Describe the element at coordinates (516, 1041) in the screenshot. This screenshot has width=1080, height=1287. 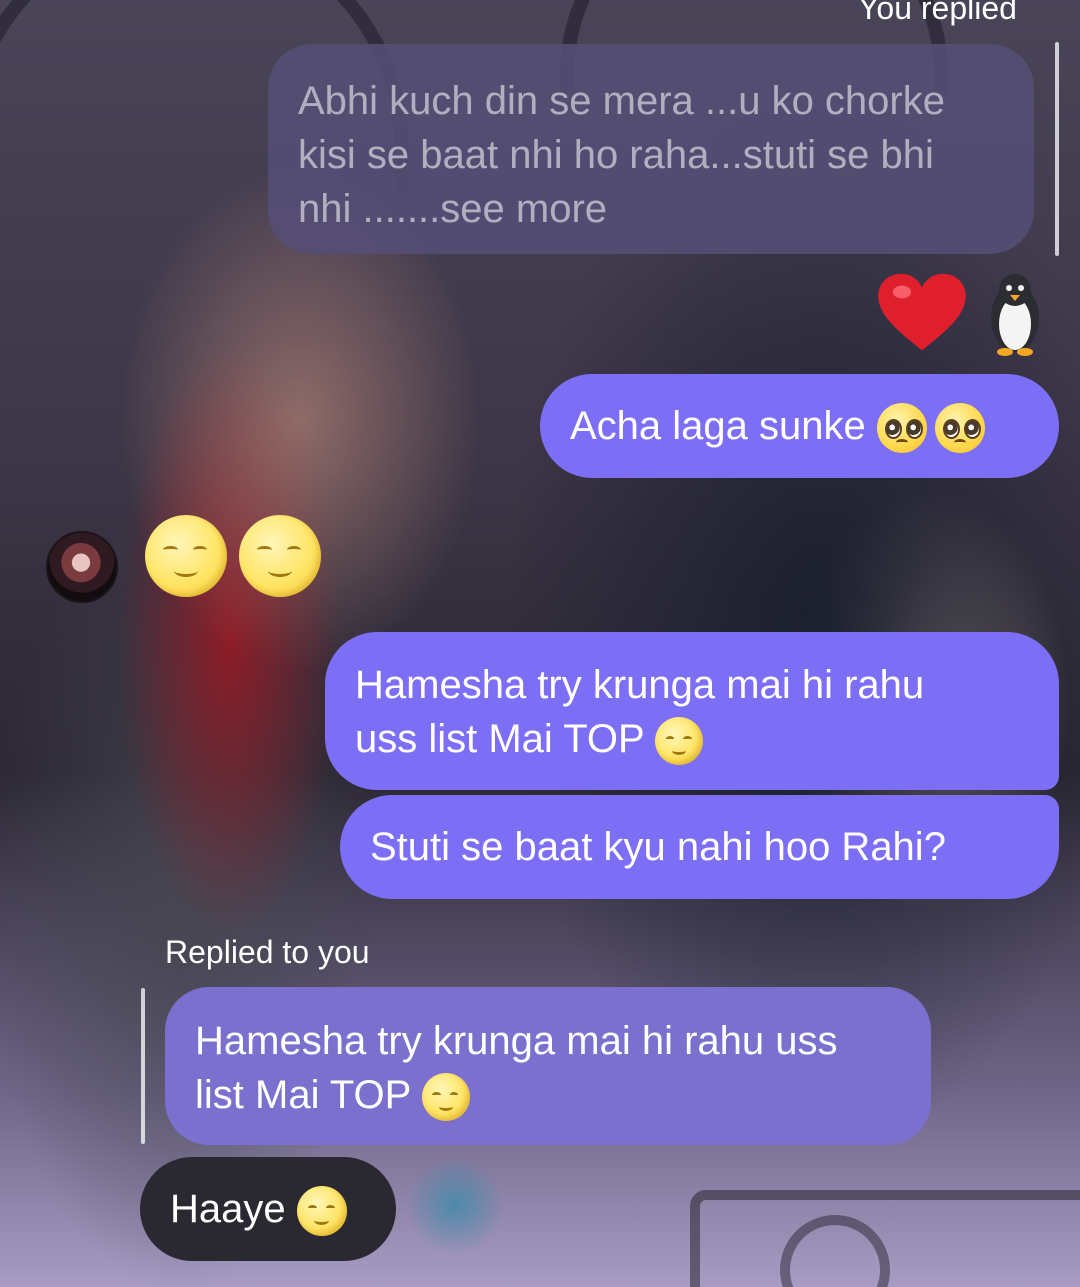
I see `quoted-message-line: Hamesha try krunga mai hi rahu uss` at that location.